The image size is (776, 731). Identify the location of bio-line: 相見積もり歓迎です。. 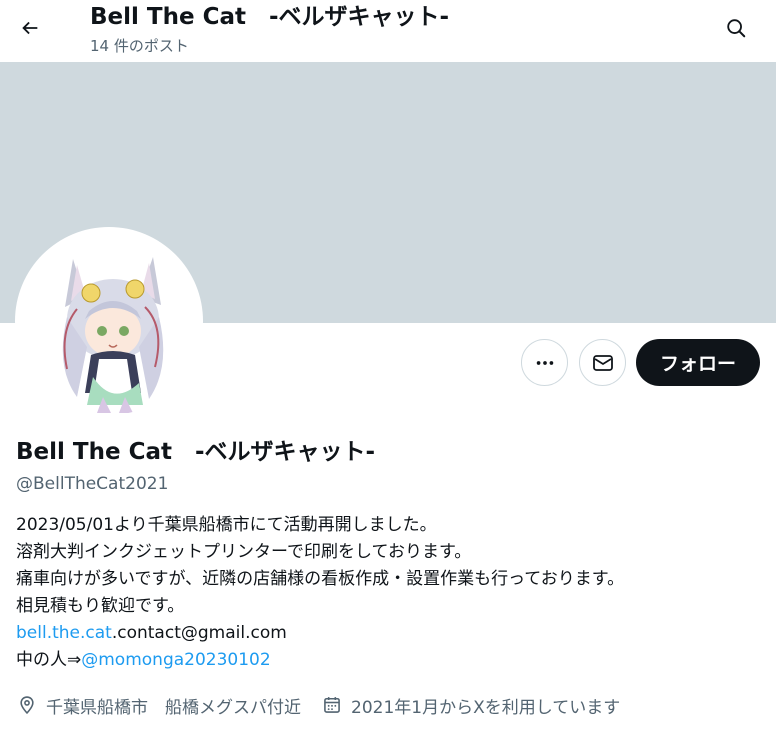
(100, 606).